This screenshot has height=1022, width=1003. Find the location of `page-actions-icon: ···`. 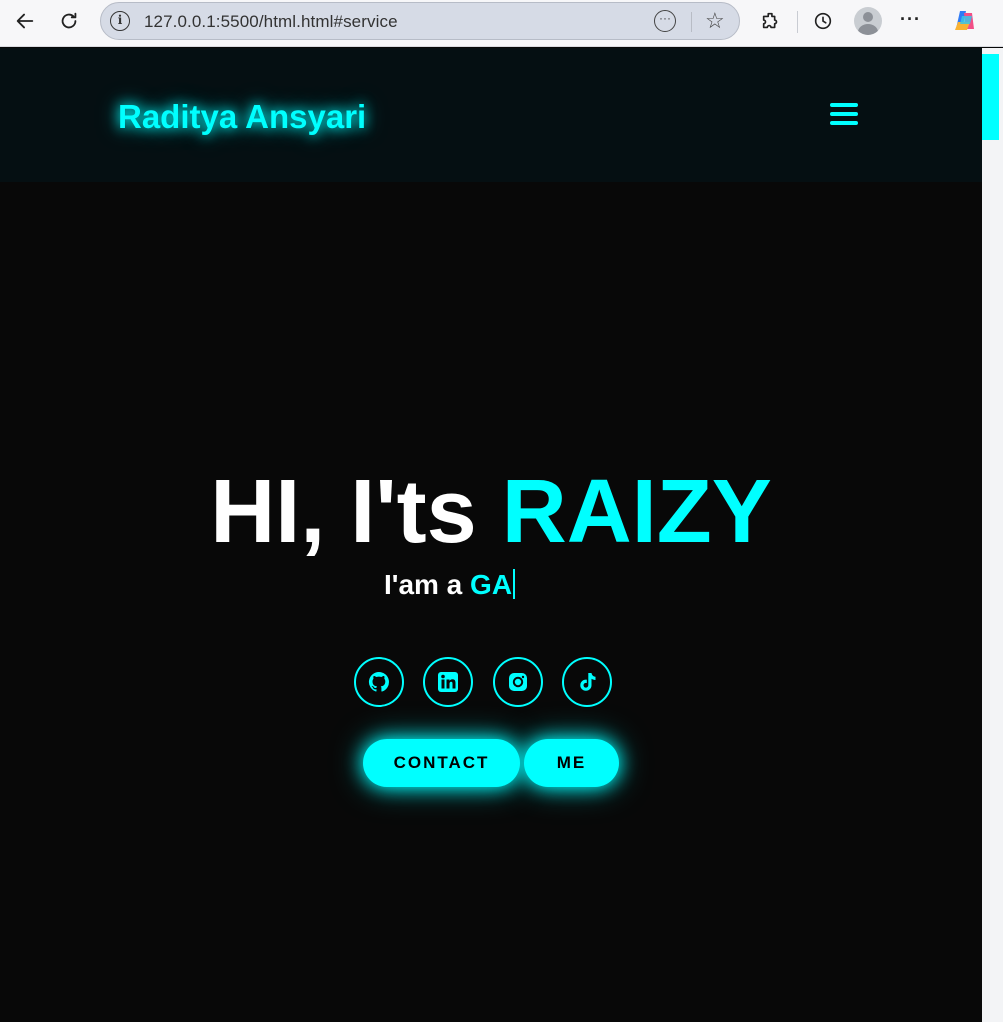

page-actions-icon: ··· is located at coordinates (665, 21).